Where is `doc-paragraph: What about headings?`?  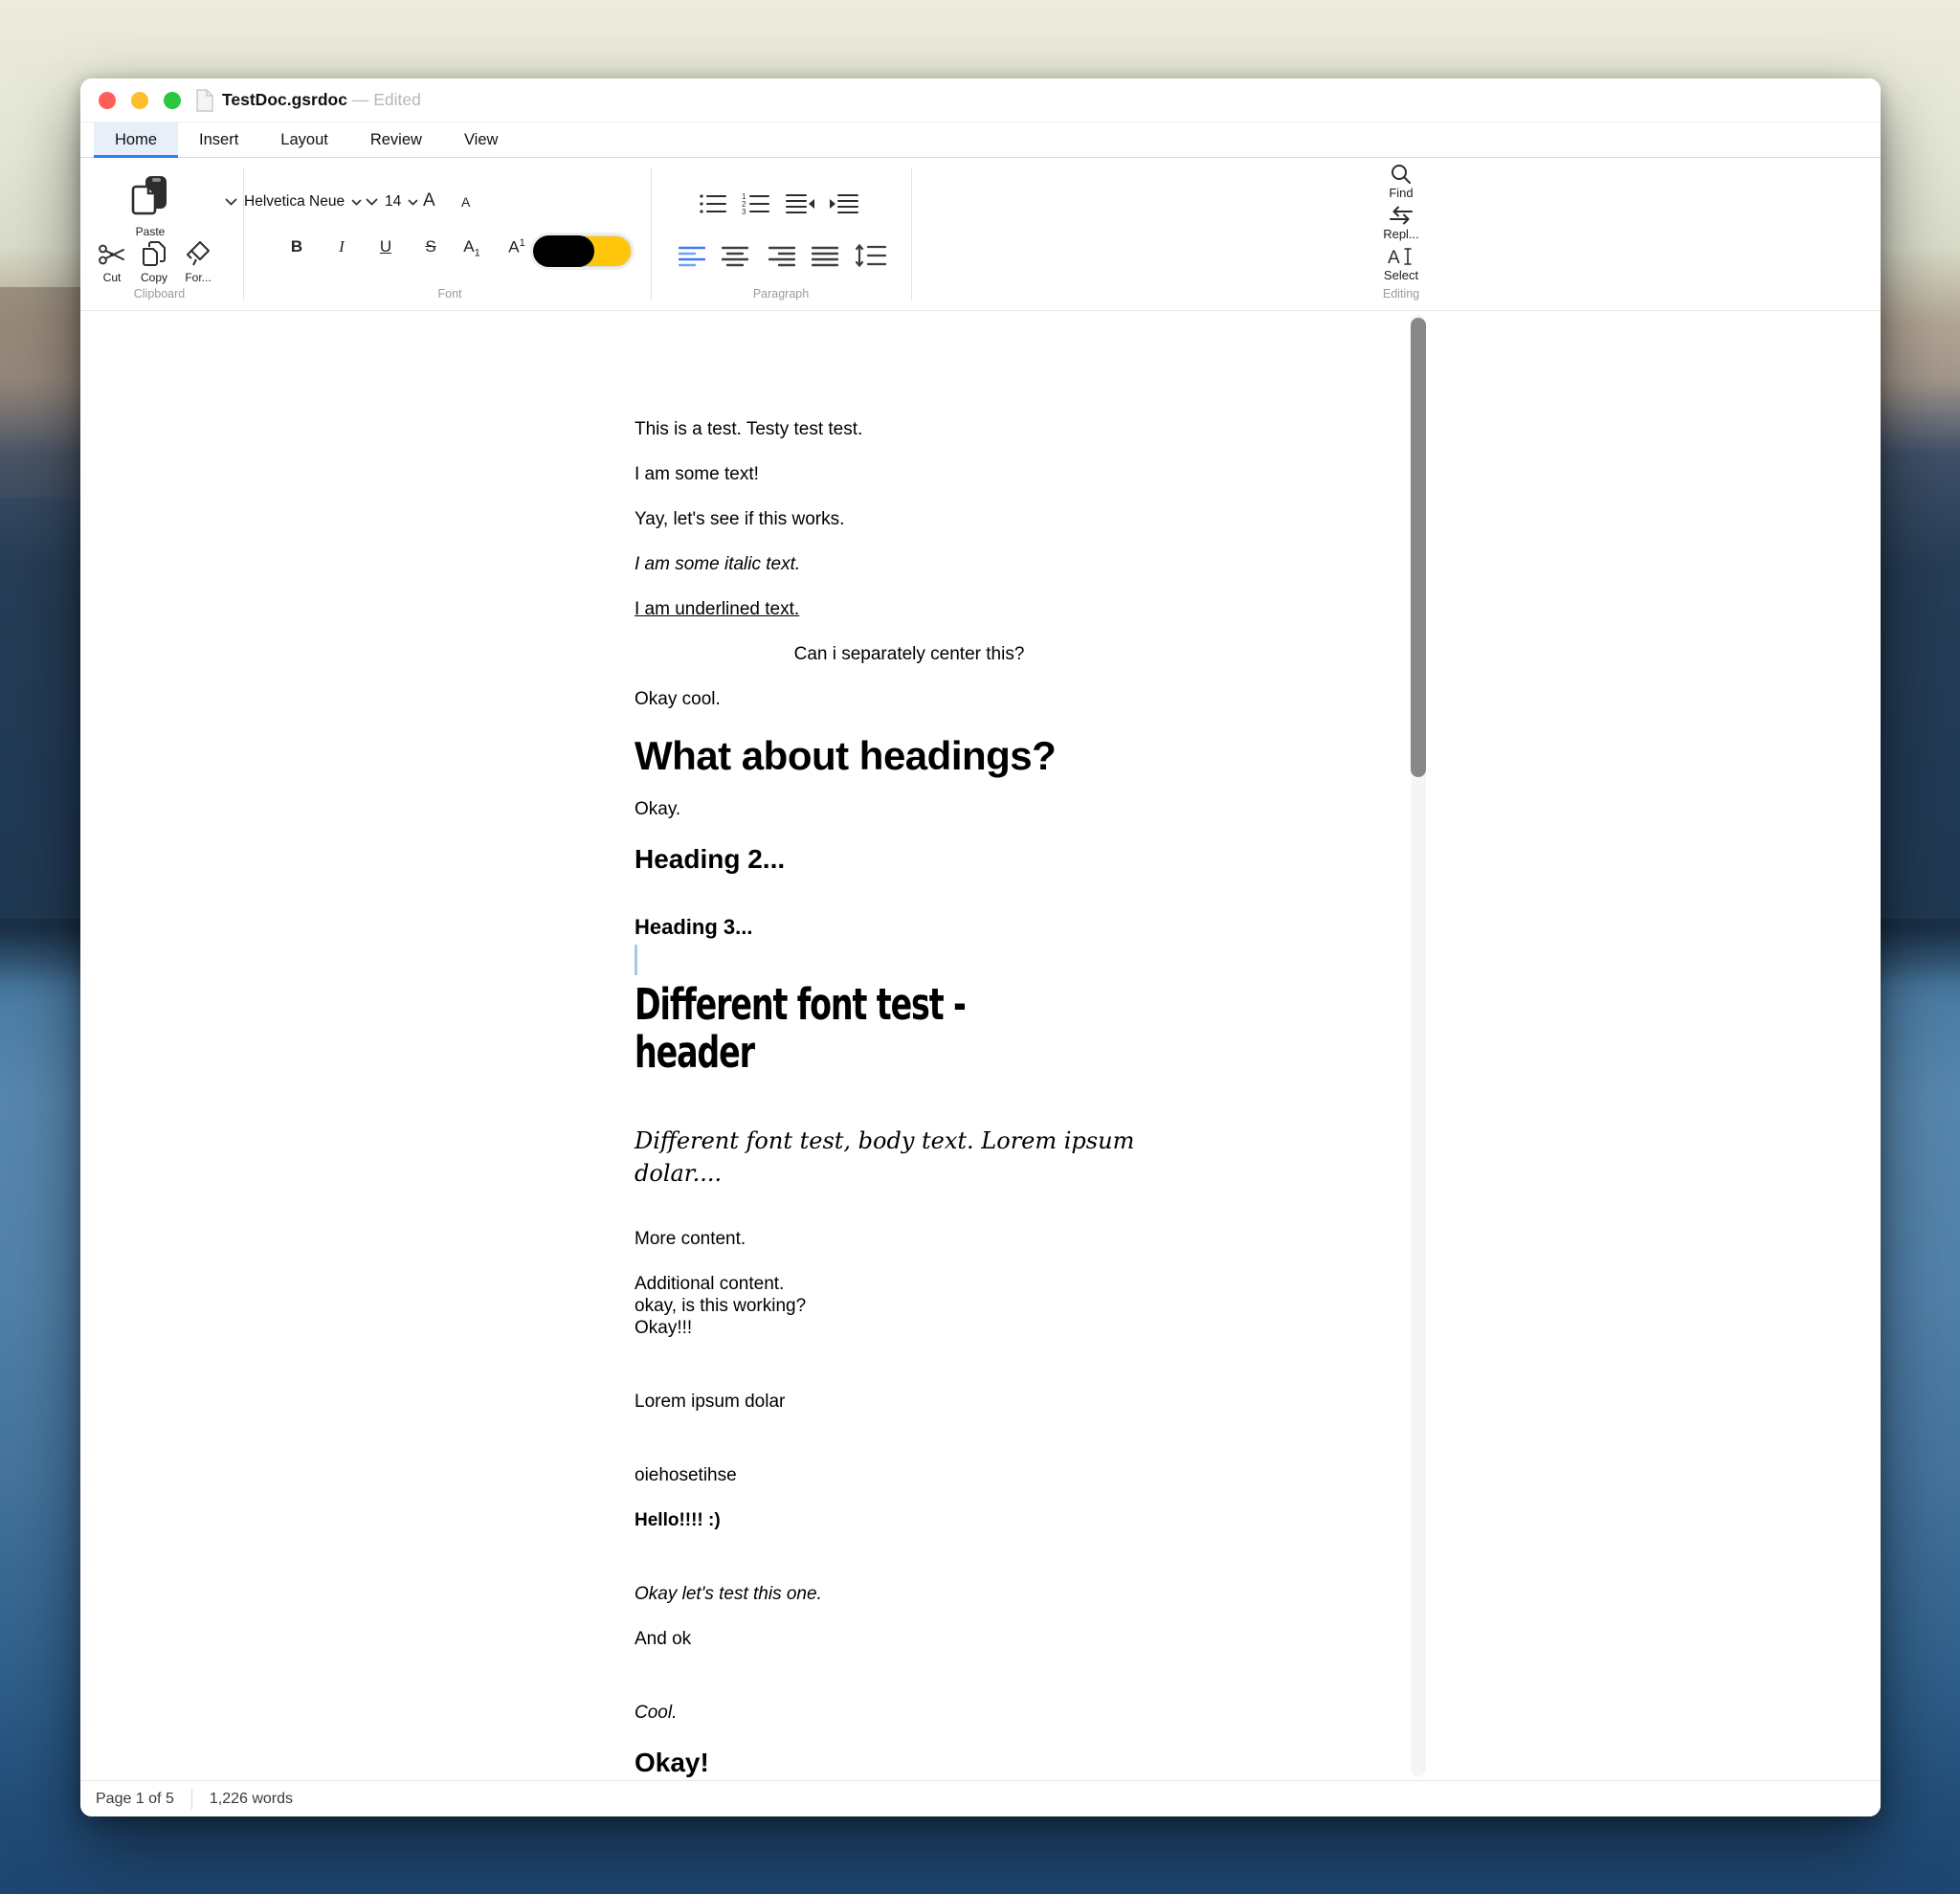
doc-paragraph: What about headings? is located at coordinates (910, 756).